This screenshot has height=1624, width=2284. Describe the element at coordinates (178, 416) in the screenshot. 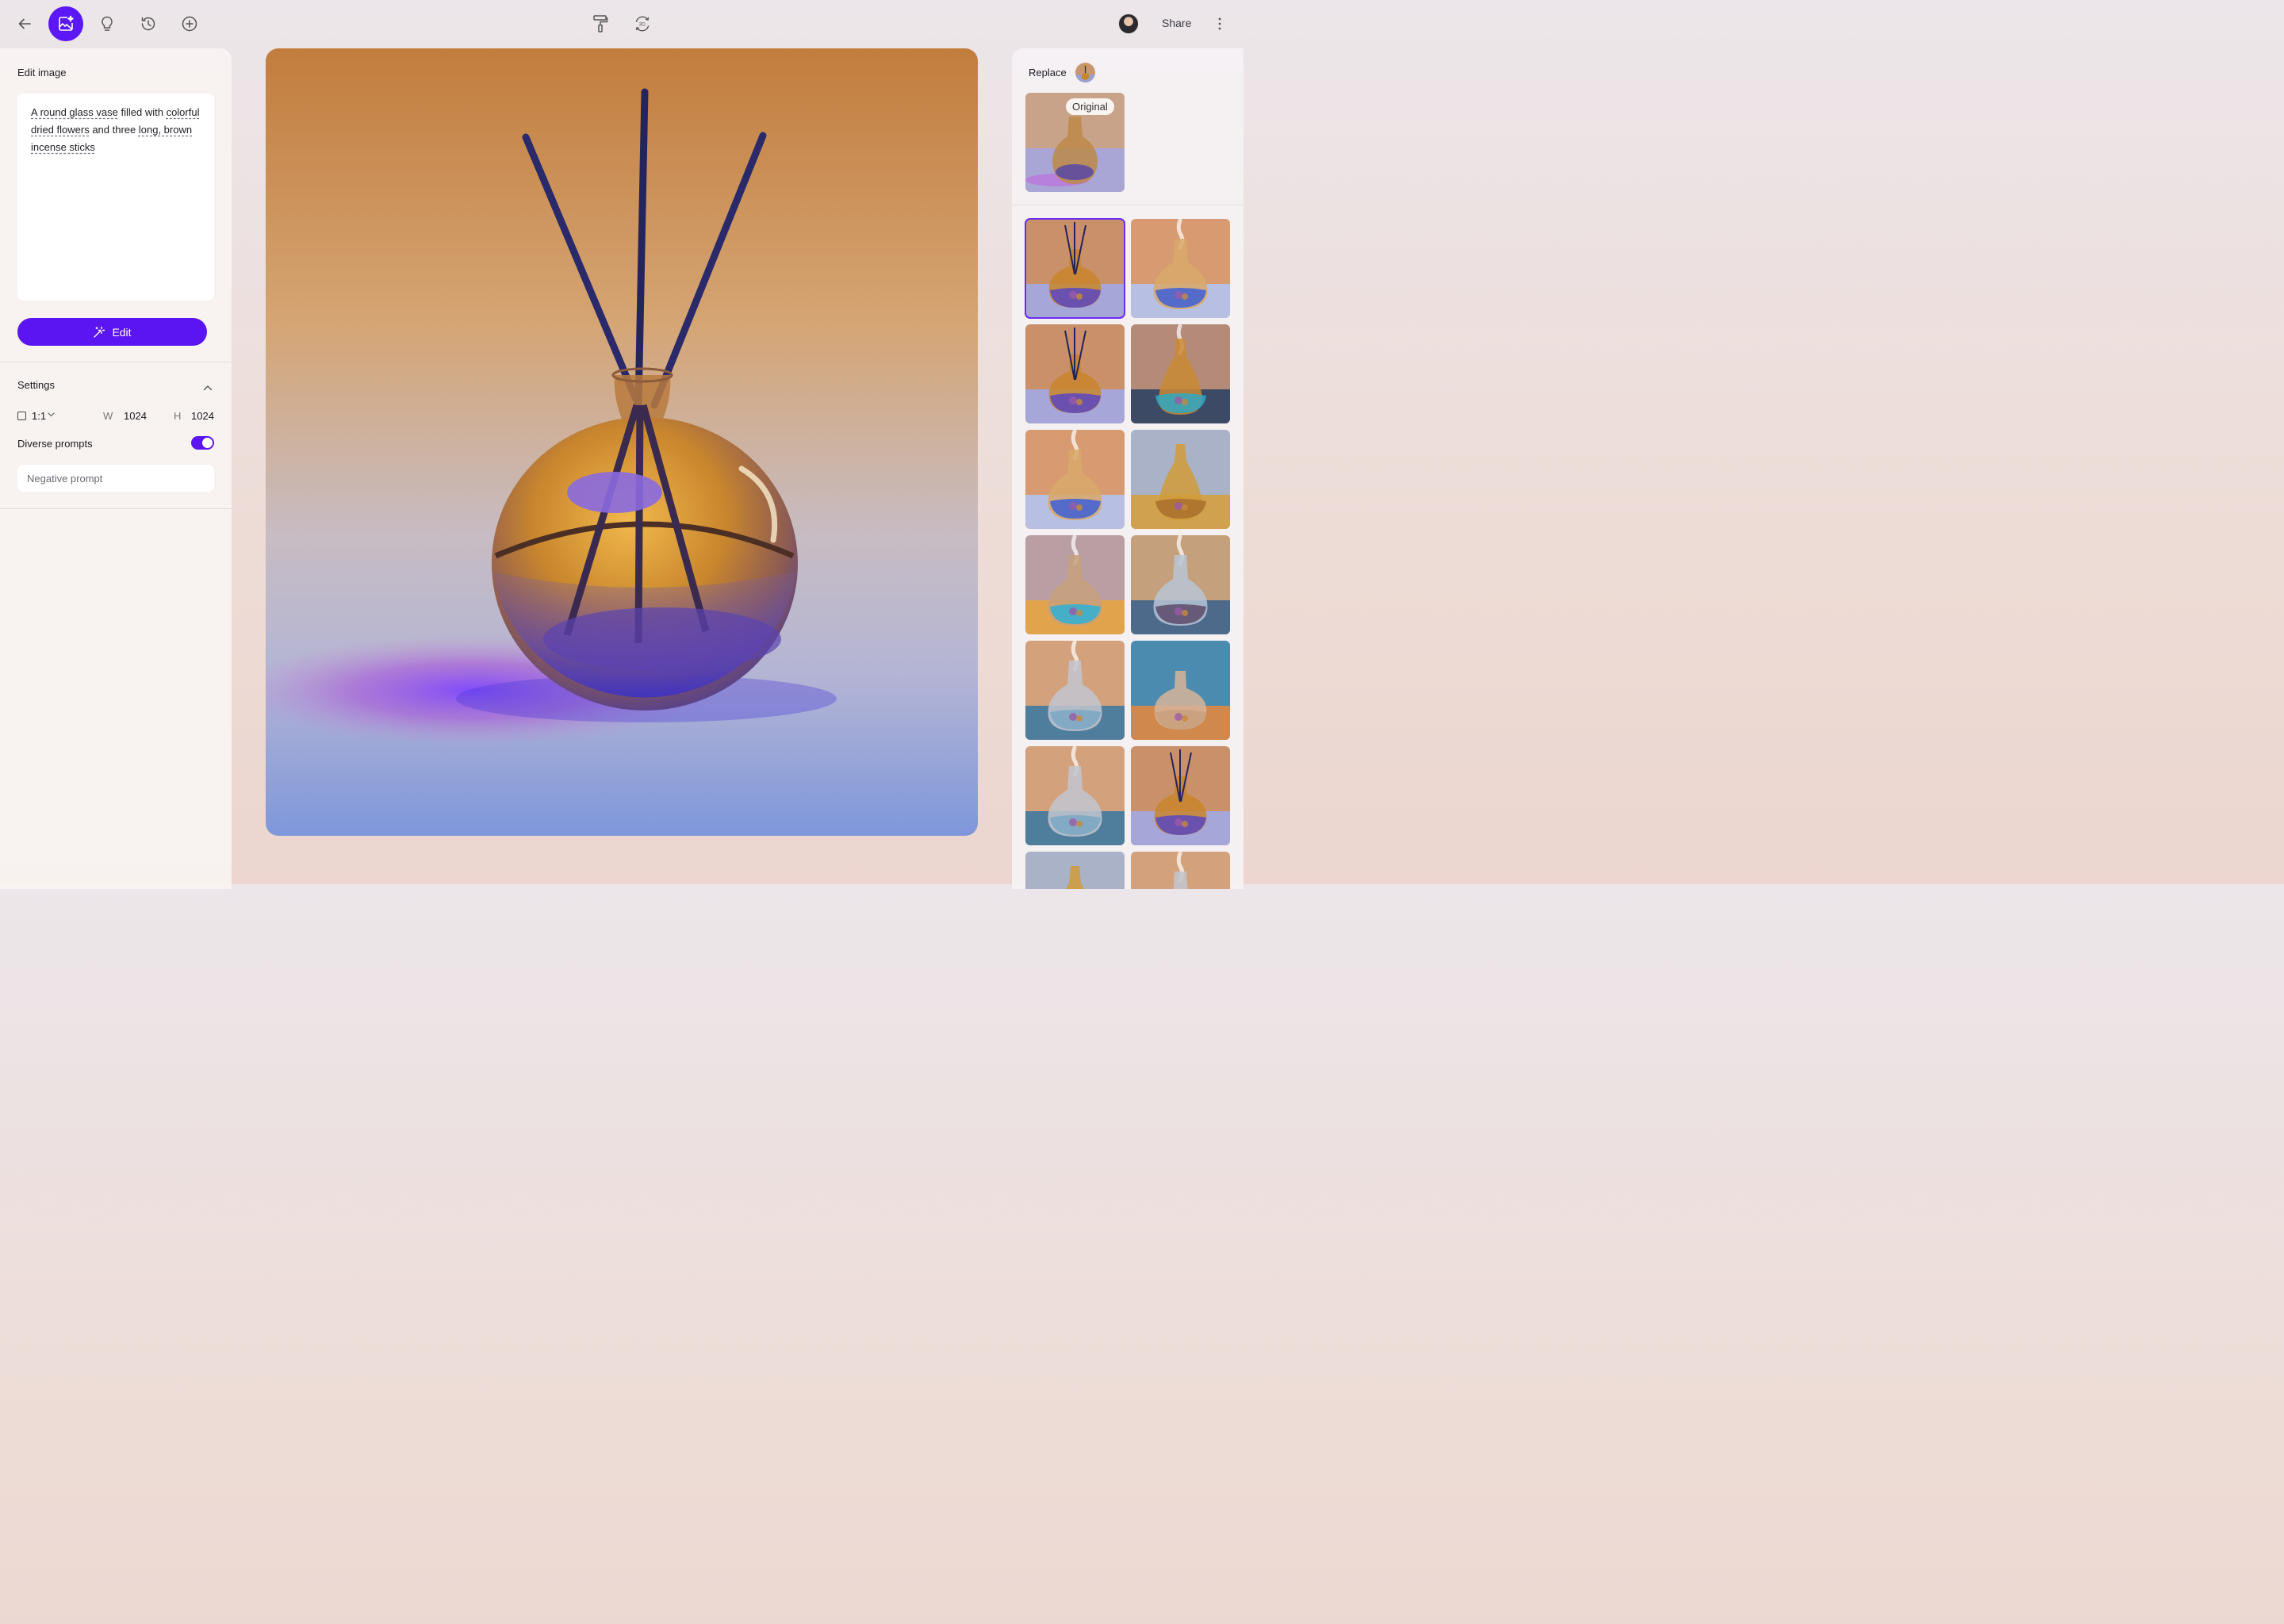

I see `height-label: H` at that location.